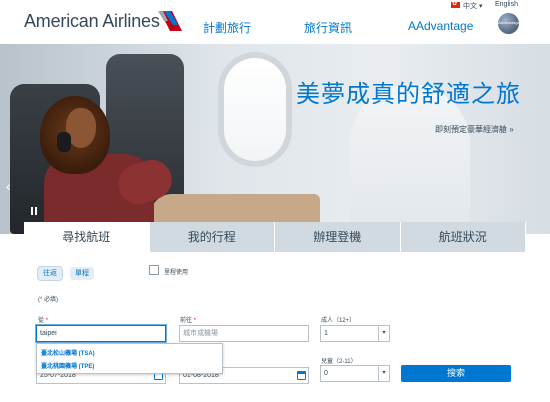 This screenshot has height=402, width=550. Describe the element at coordinates (67, 365) in the screenshot. I see `suggestion-item: 臺北桃園機場 (TPE)` at that location.